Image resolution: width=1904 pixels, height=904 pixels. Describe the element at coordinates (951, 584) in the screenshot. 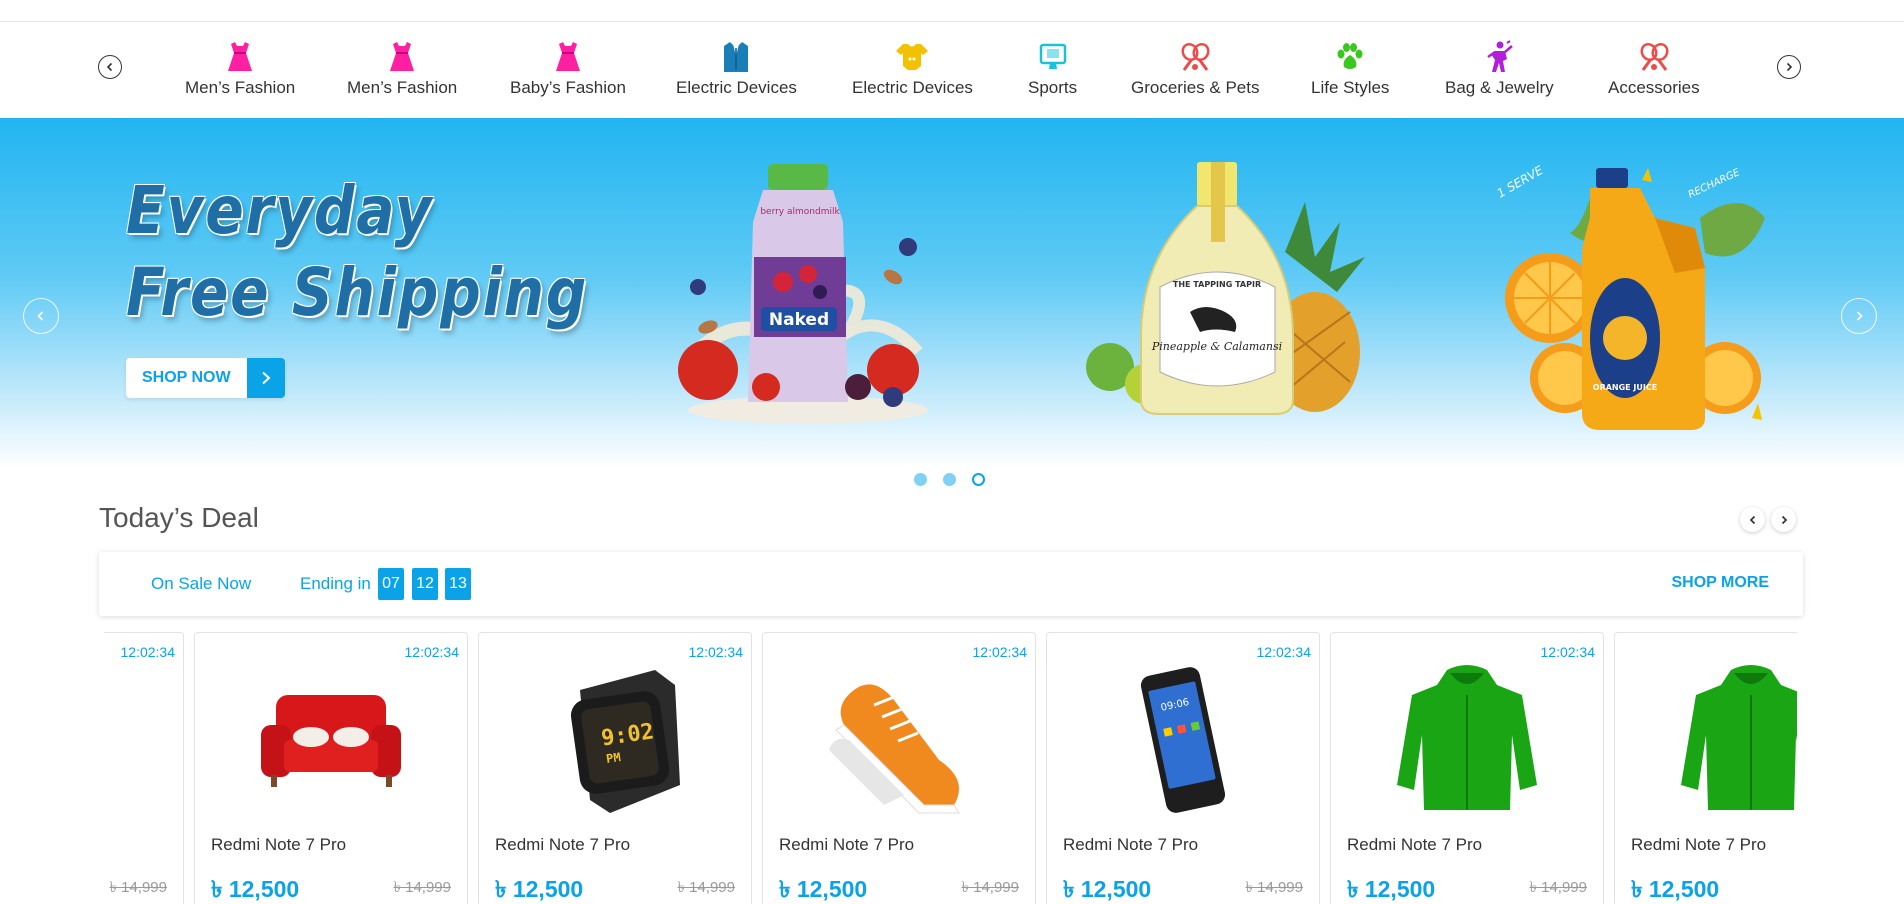

I see `sale-bar: On Sale Now Ending in 07 12 13 SHOP MORE` at that location.